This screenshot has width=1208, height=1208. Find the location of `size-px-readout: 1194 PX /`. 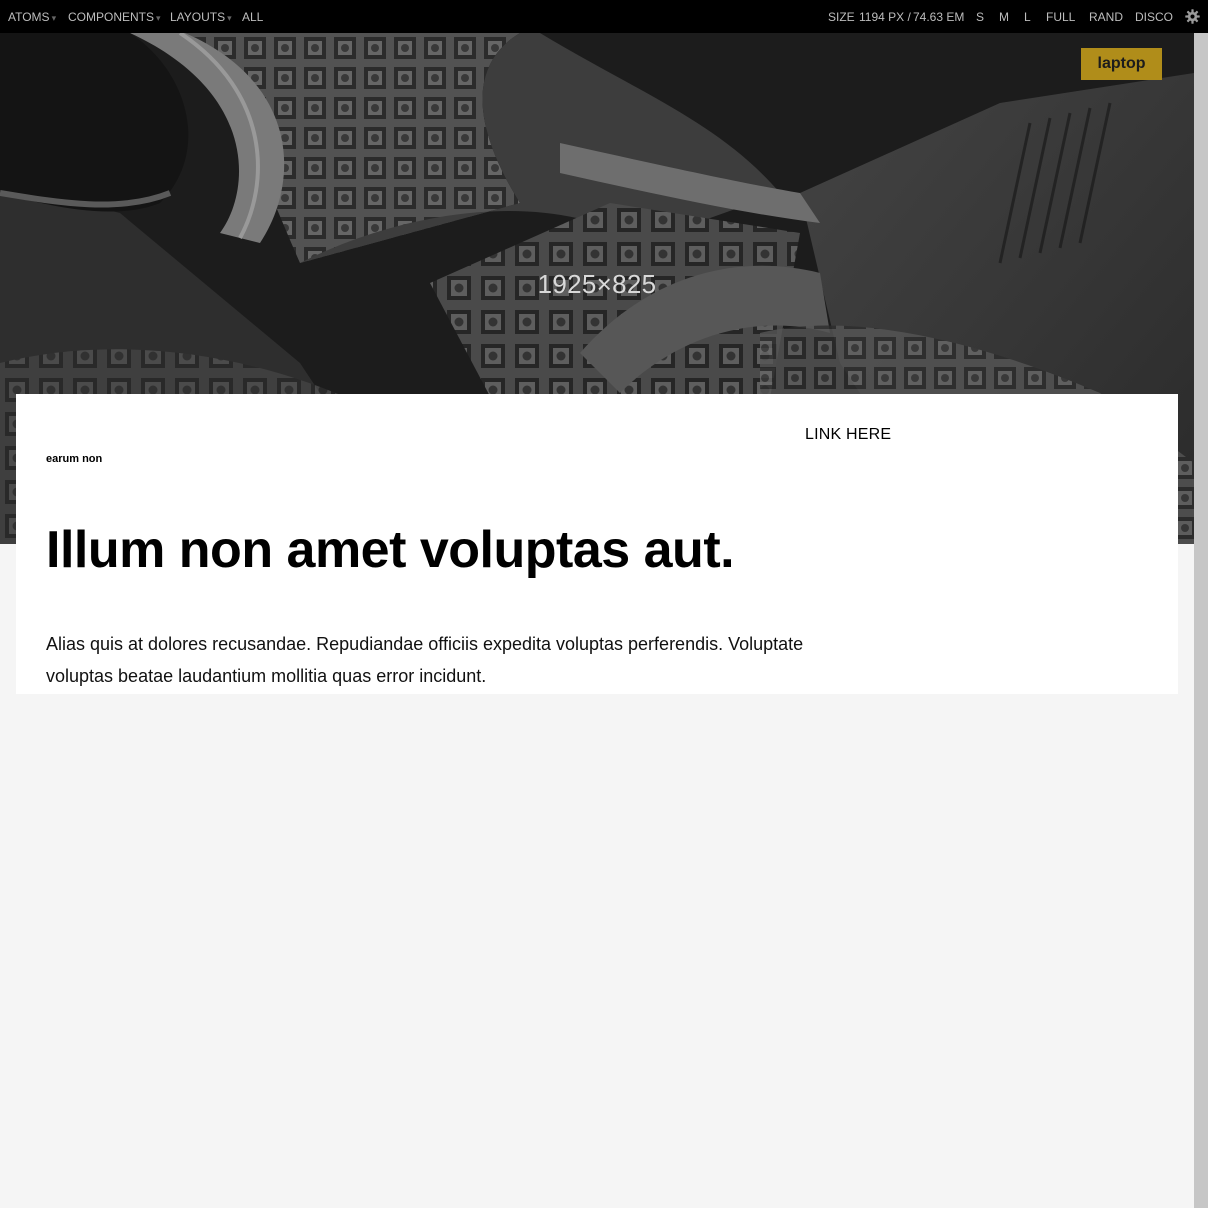

size-px-readout: 1194 PX / is located at coordinates (885, 17).